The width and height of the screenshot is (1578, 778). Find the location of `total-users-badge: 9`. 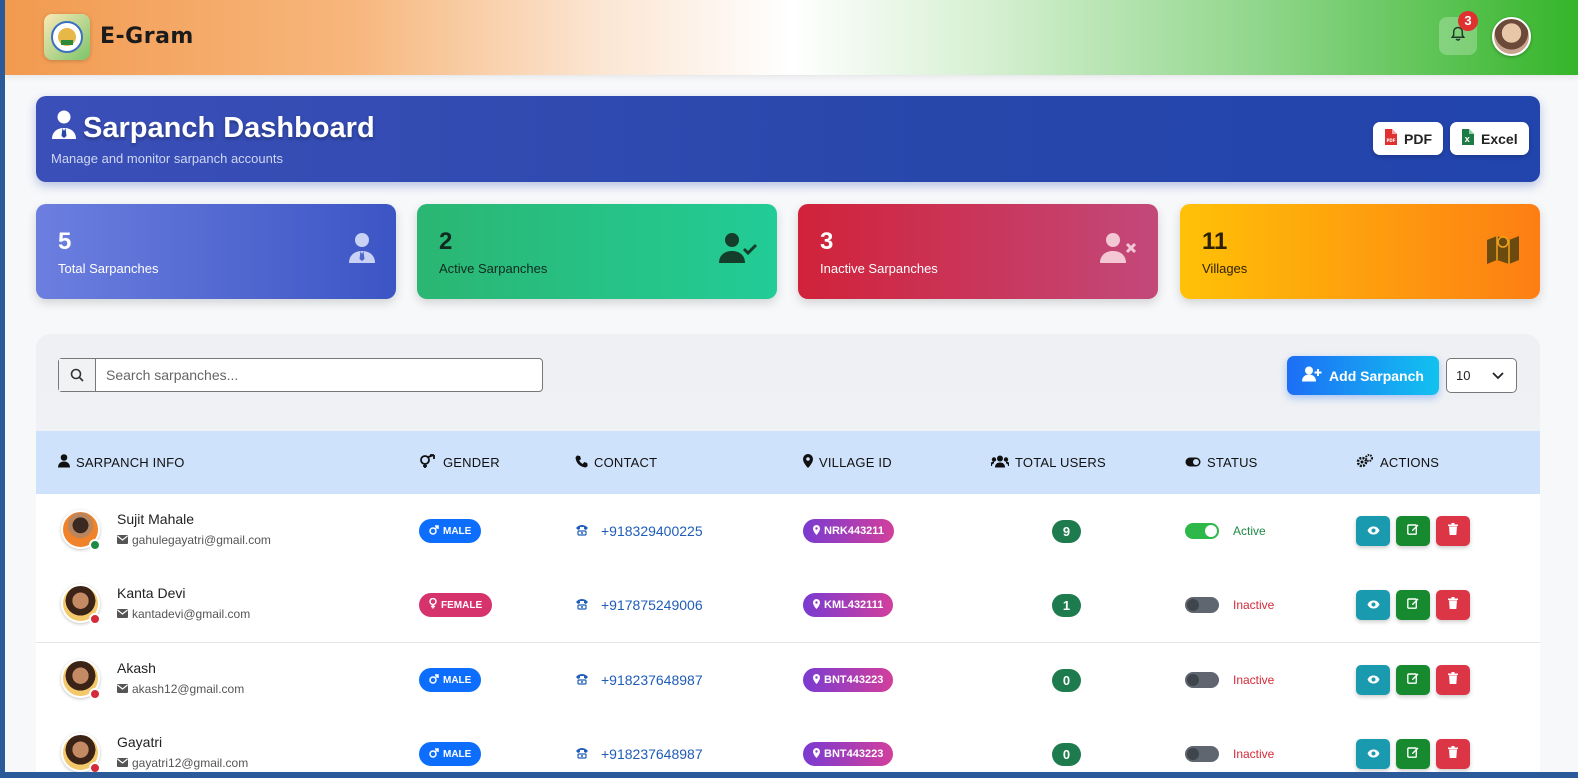

total-users-badge: 9 is located at coordinates (1066, 531).